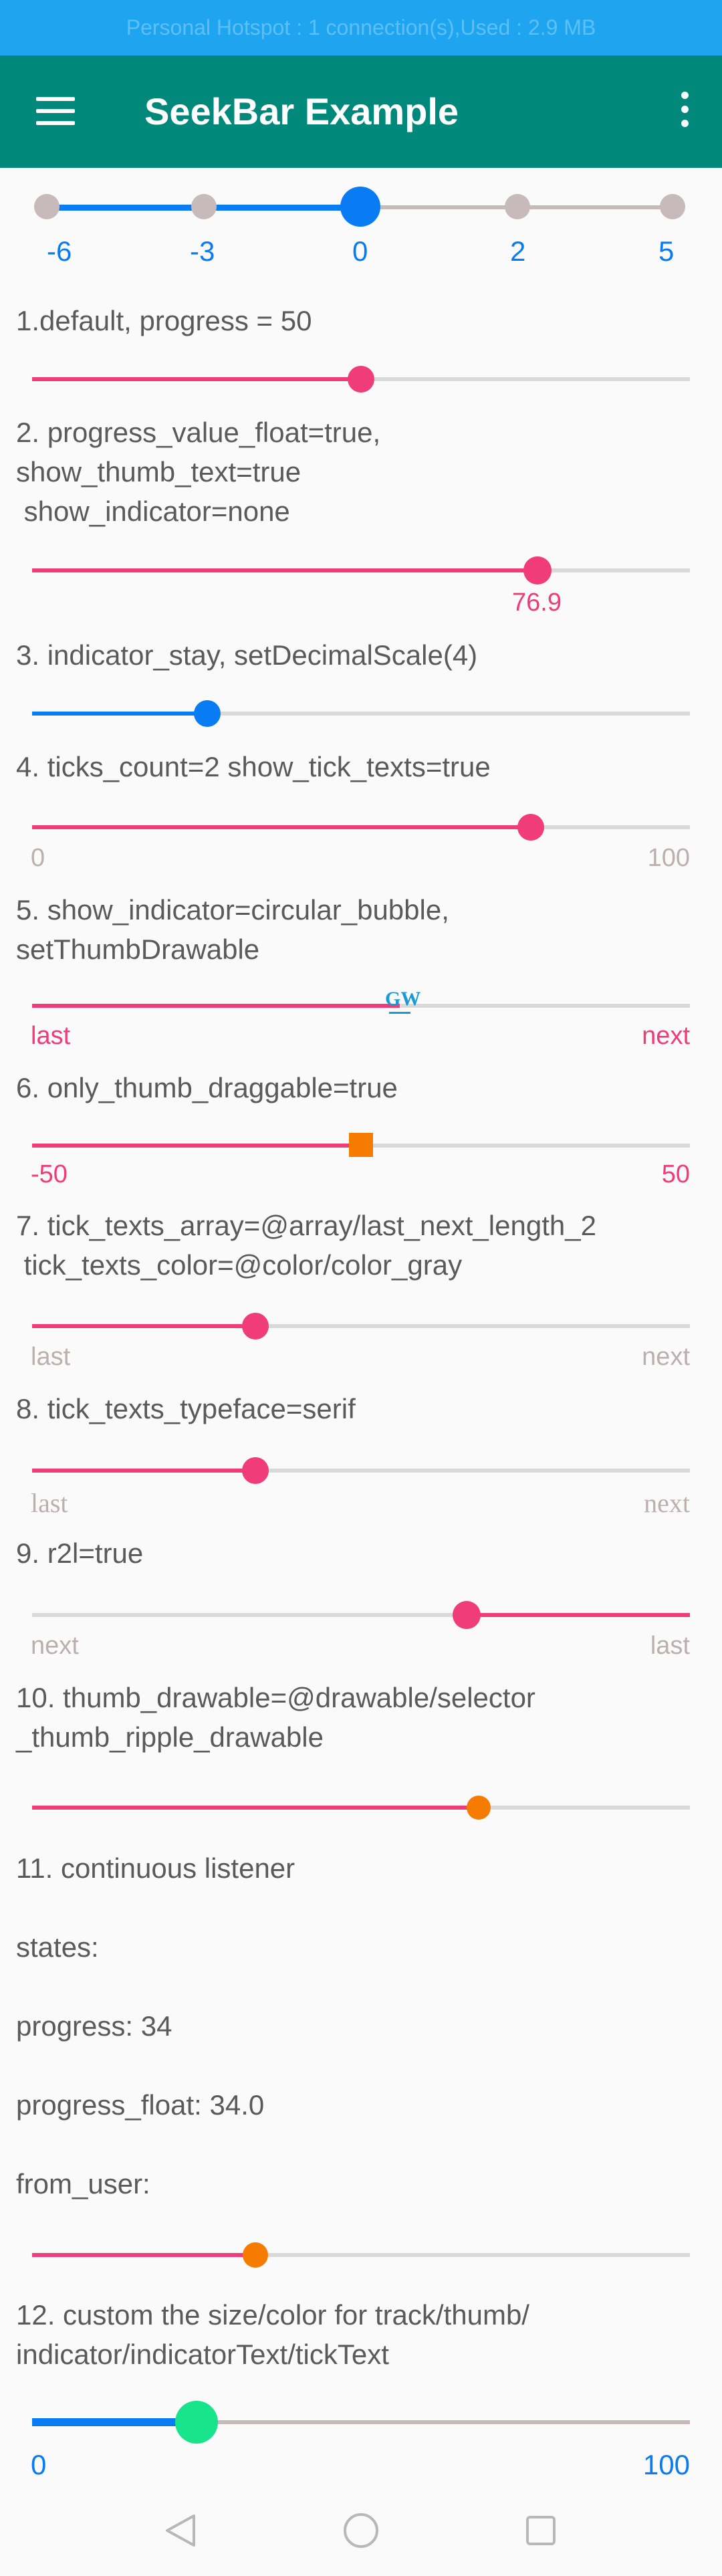 The height and width of the screenshot is (2576, 722). Describe the element at coordinates (155, 1868) in the screenshot. I see `seekbar-11-heading: 11. continuous listener` at that location.